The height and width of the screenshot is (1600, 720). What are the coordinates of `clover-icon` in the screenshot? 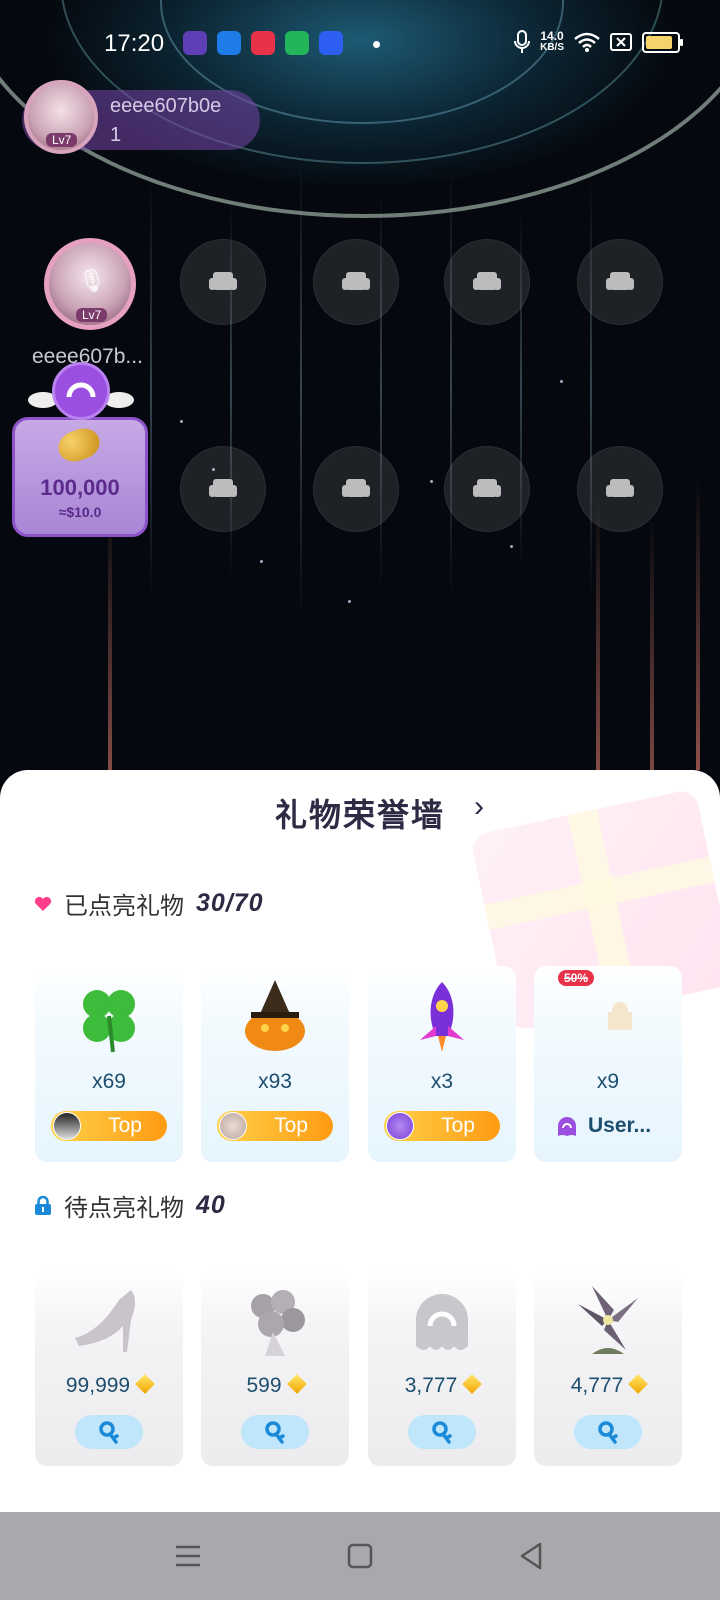 It's located at (109, 1016).